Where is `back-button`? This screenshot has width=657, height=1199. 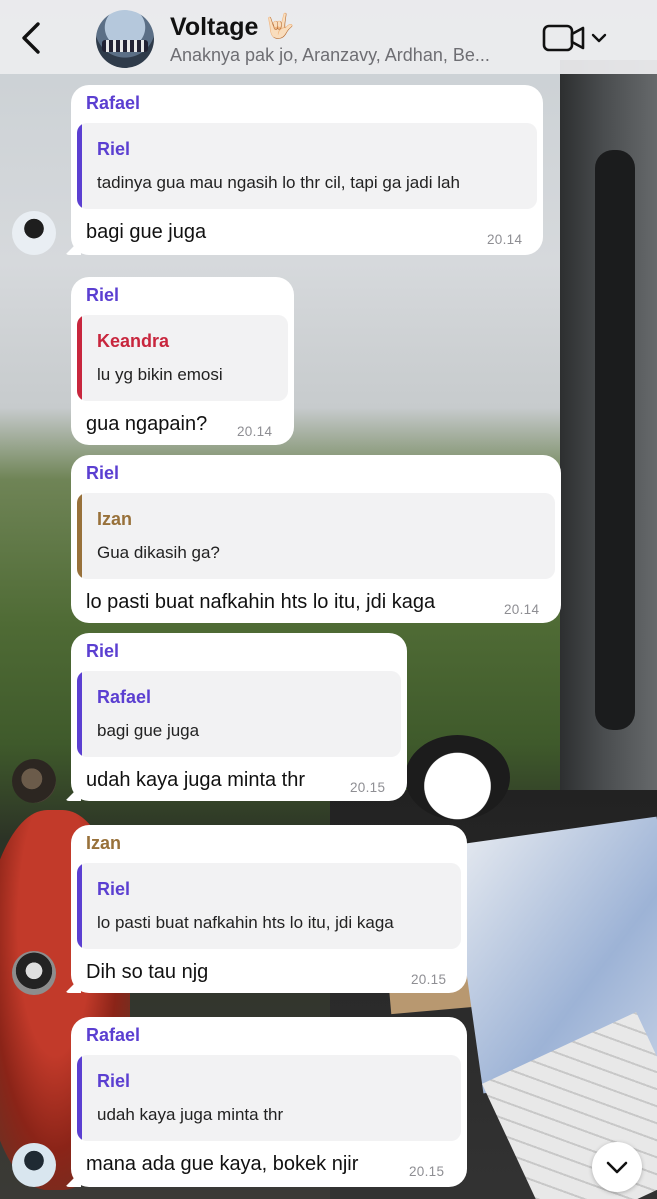 back-button is located at coordinates (31, 38).